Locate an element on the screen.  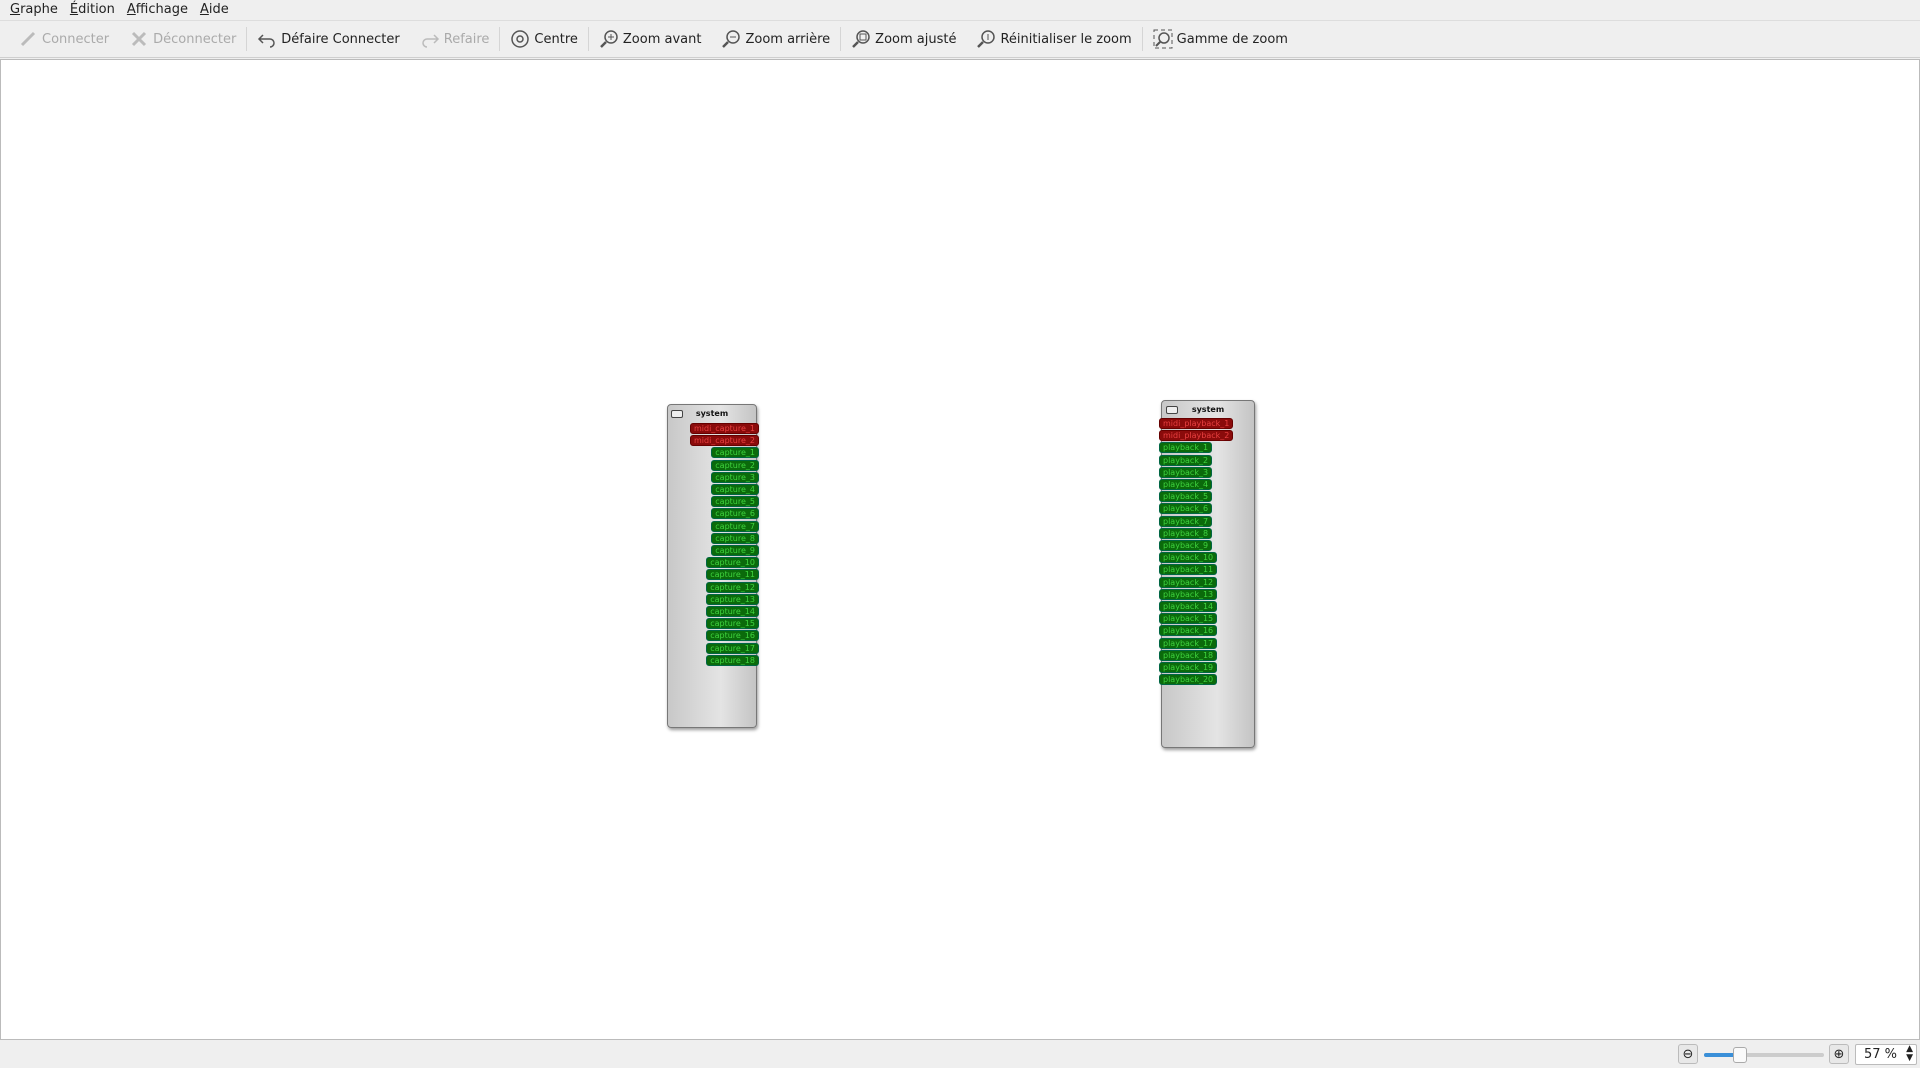
audio-port: playback_19 is located at coordinates (1188, 667).